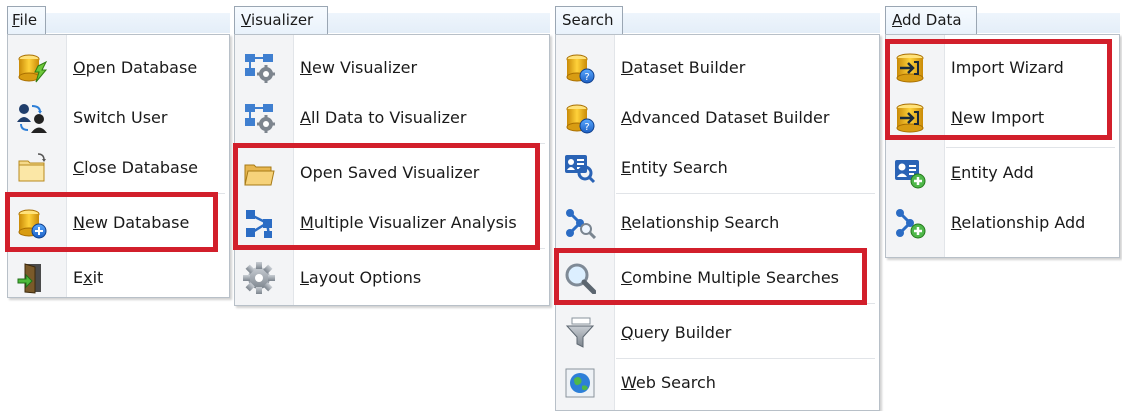 This screenshot has width=1122, height=411. What do you see at coordinates (927, 20) in the screenshot?
I see `menu-add-data-label: Add Data` at bounding box center [927, 20].